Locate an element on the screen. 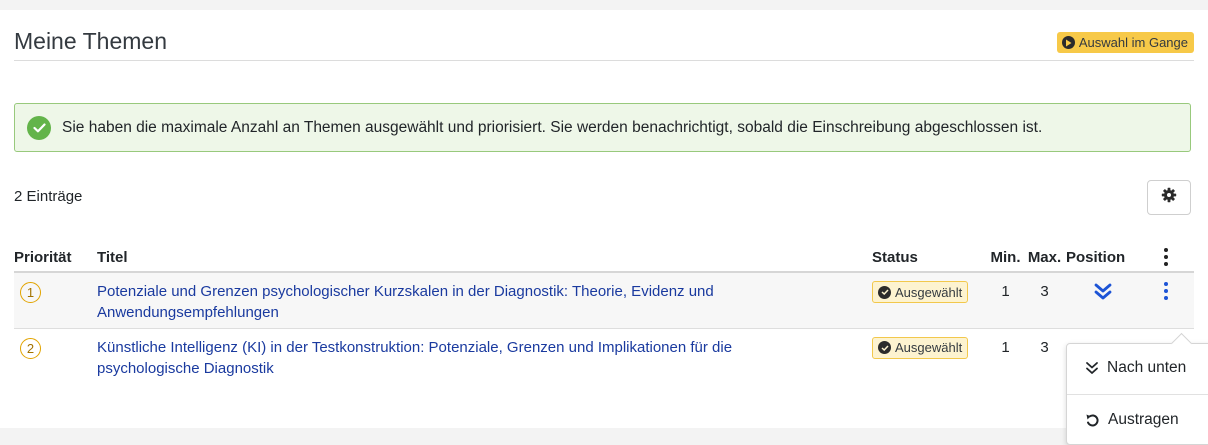 The width and height of the screenshot is (1208, 445). column-header-position: Position is located at coordinates (1106, 258).